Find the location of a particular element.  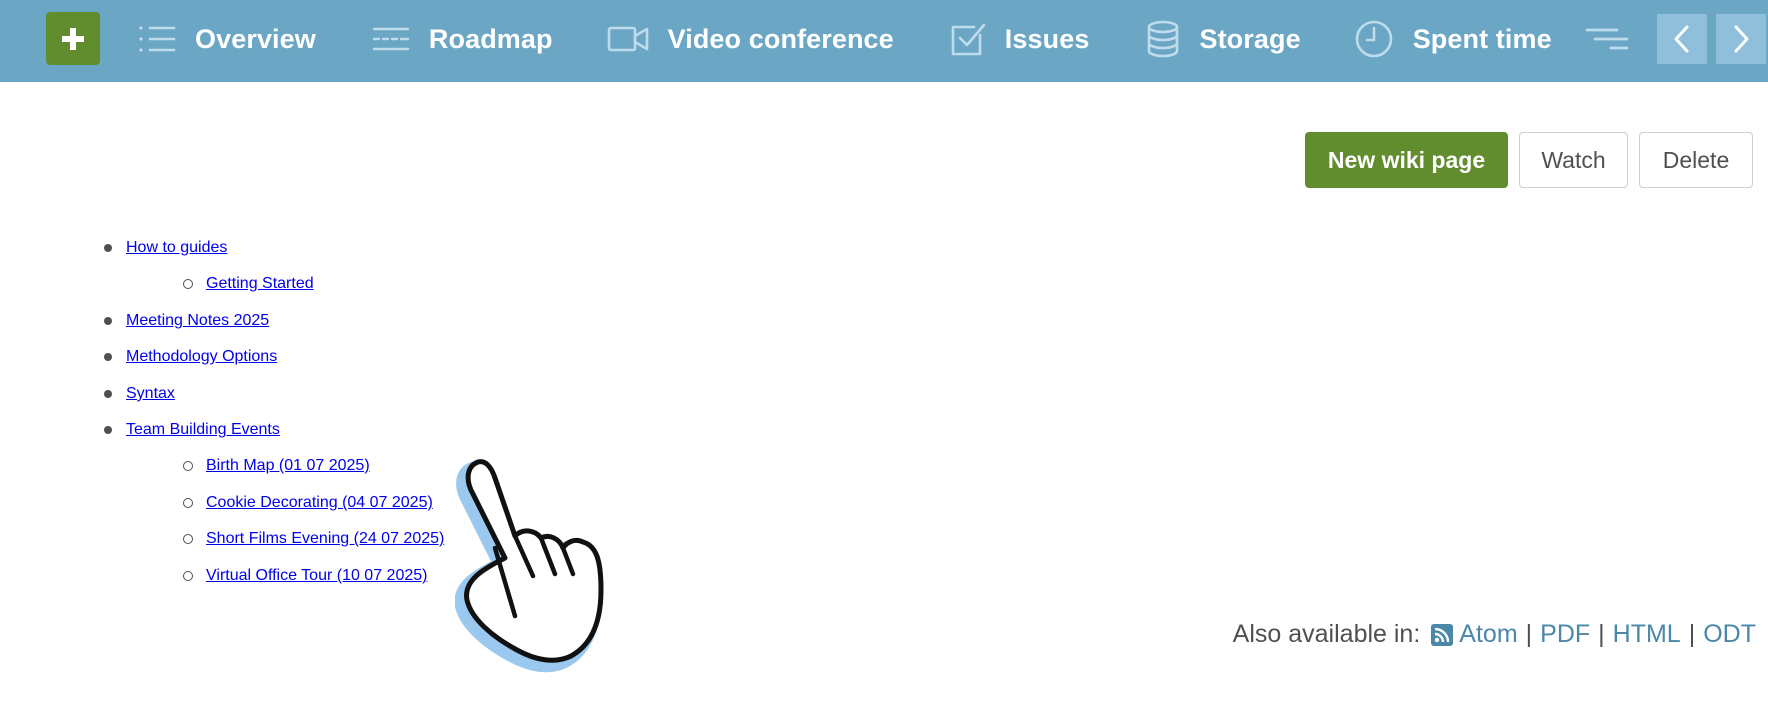

wiki-page-link: Meeting Notes 2025 is located at coordinates (197, 321).